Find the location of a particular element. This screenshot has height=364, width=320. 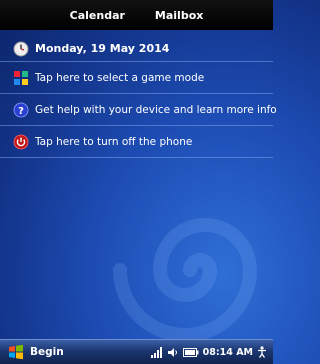

mailbox-softkey: Mailbox is located at coordinates (179, 15).